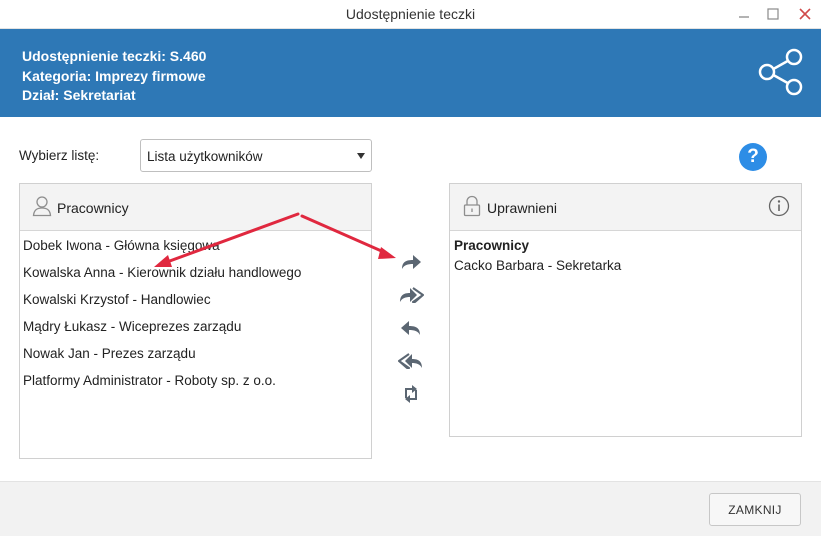  Describe the element at coordinates (195, 353) in the screenshot. I see `list-item: Nowak Jan - Prezes zarządu` at that location.